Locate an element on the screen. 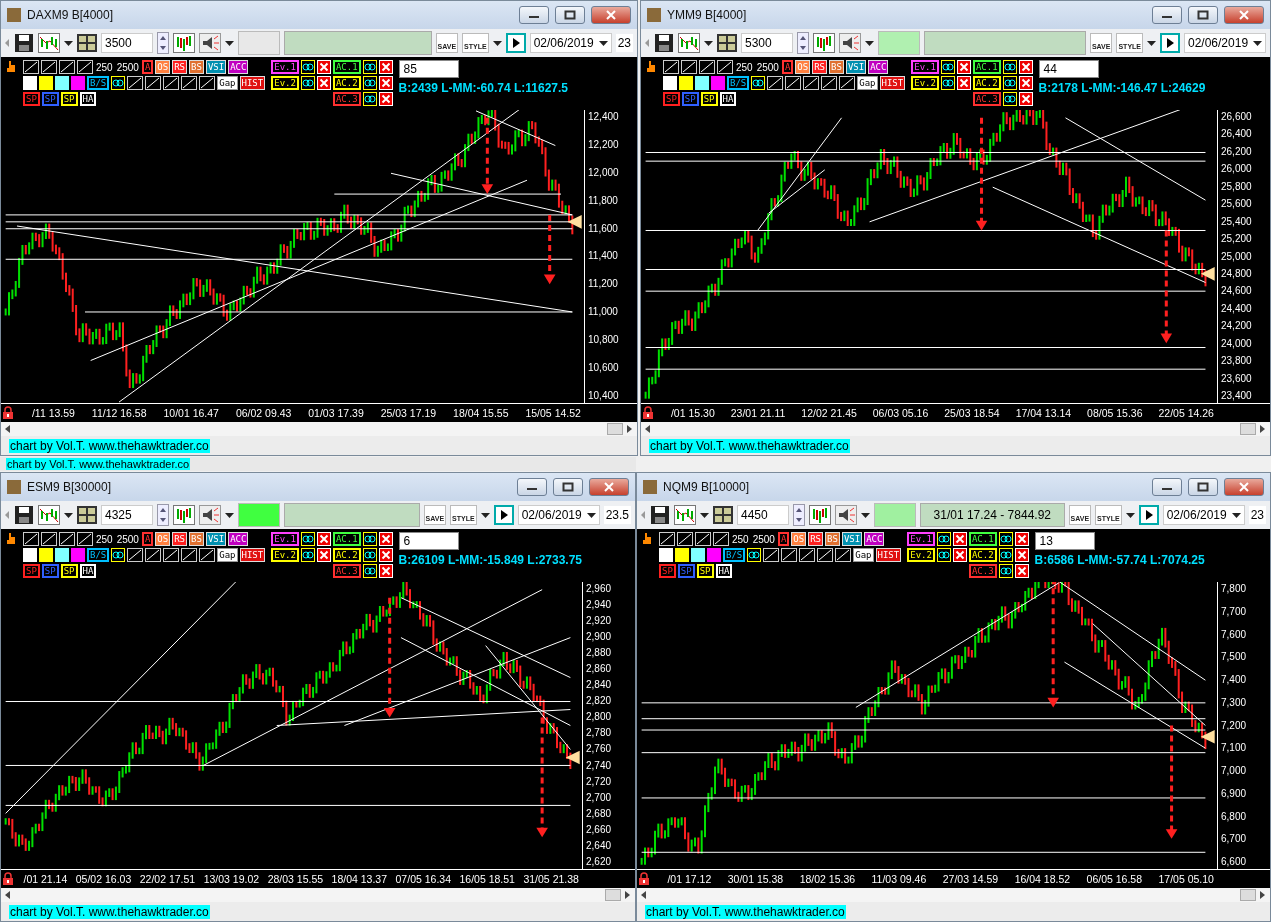  speaker-icon is located at coordinates (846, 515).